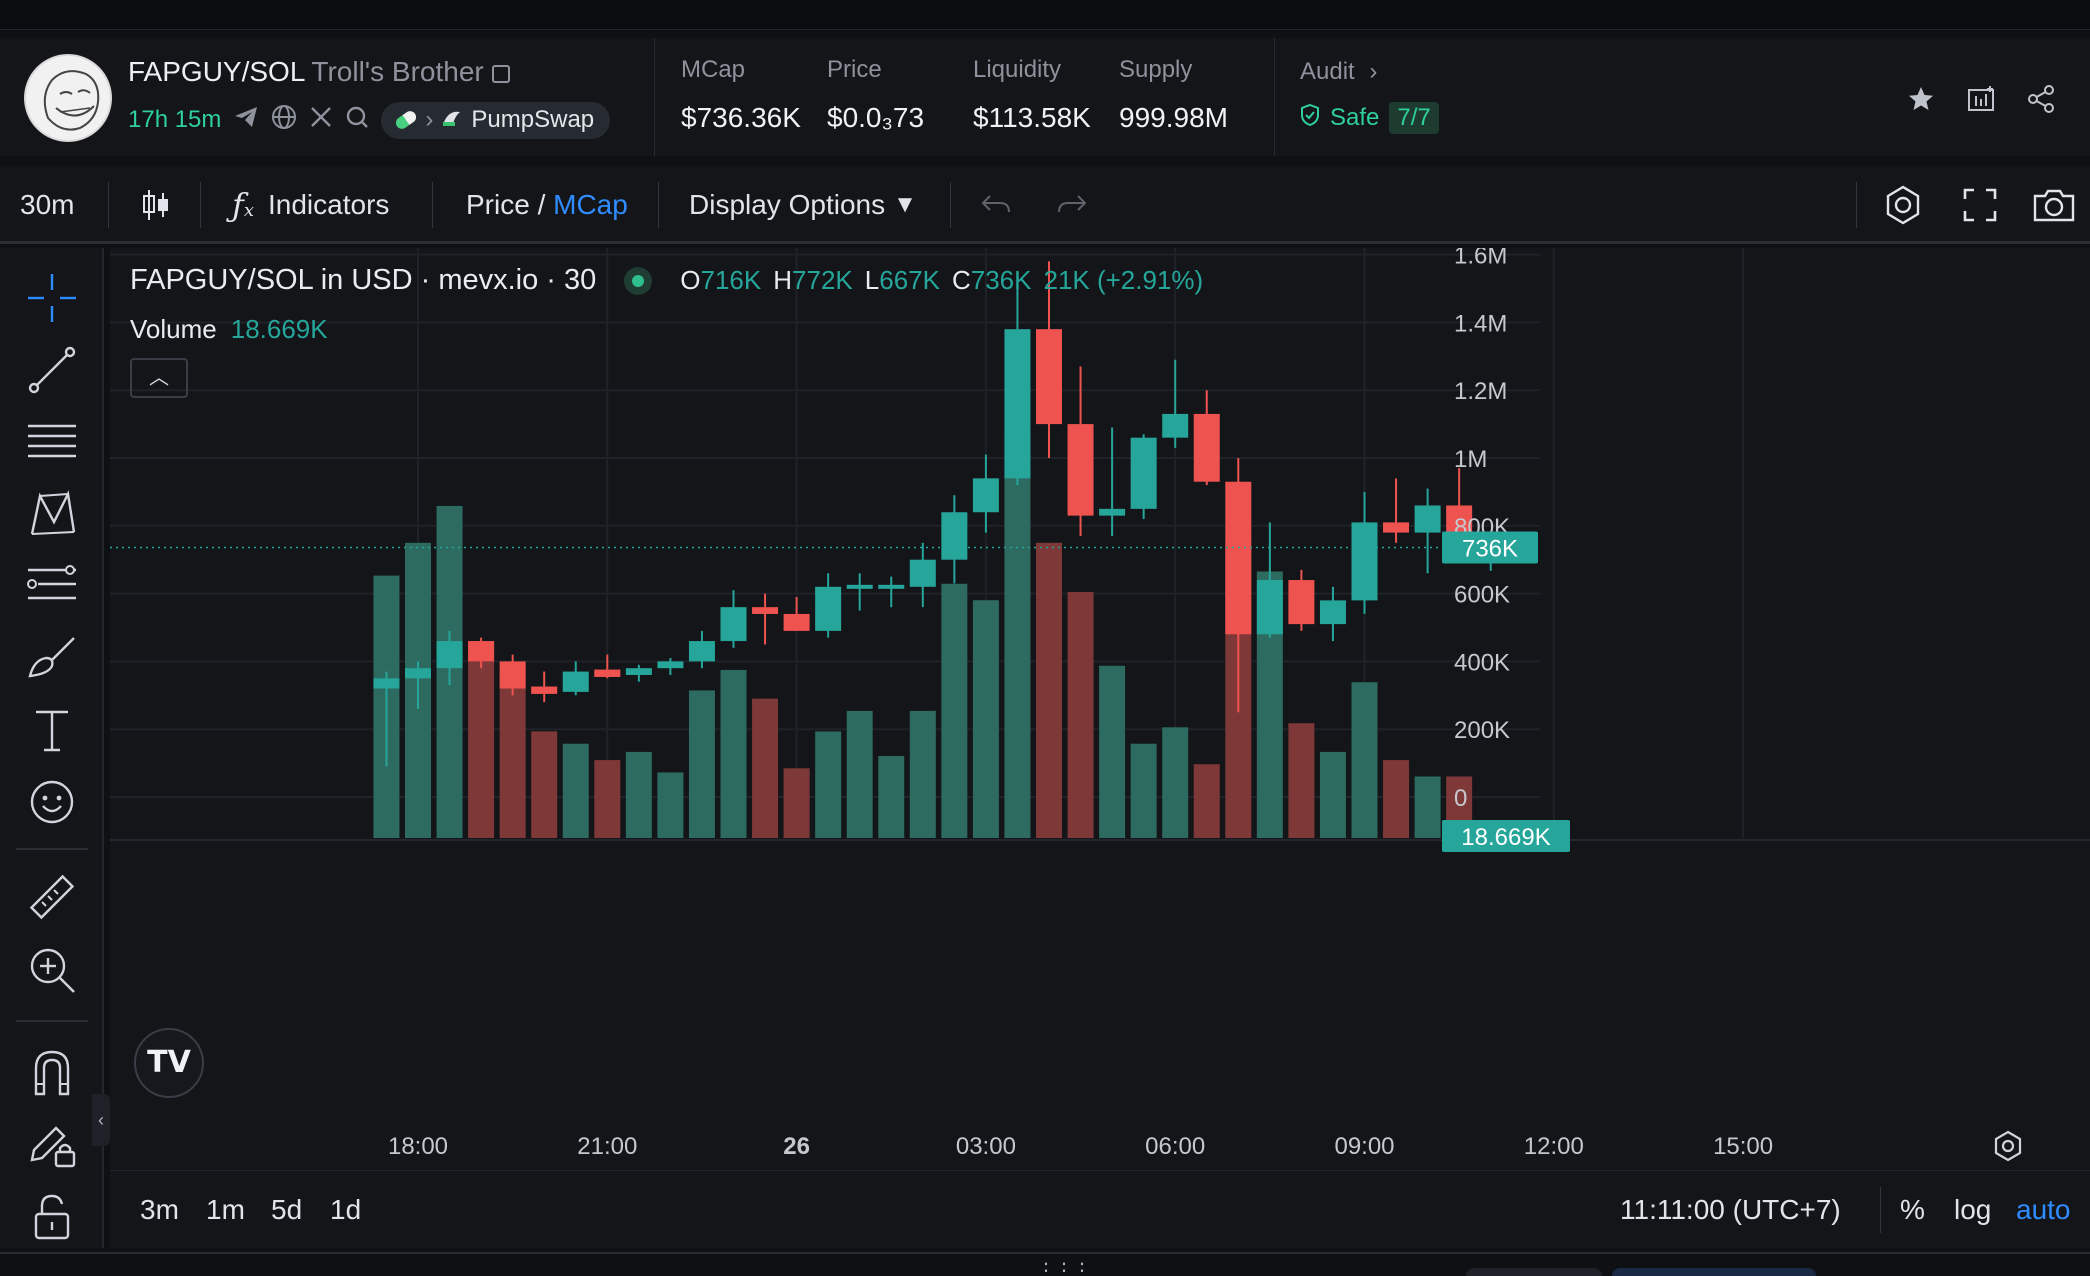  I want to click on legend-close-label: C, so click(961, 280).